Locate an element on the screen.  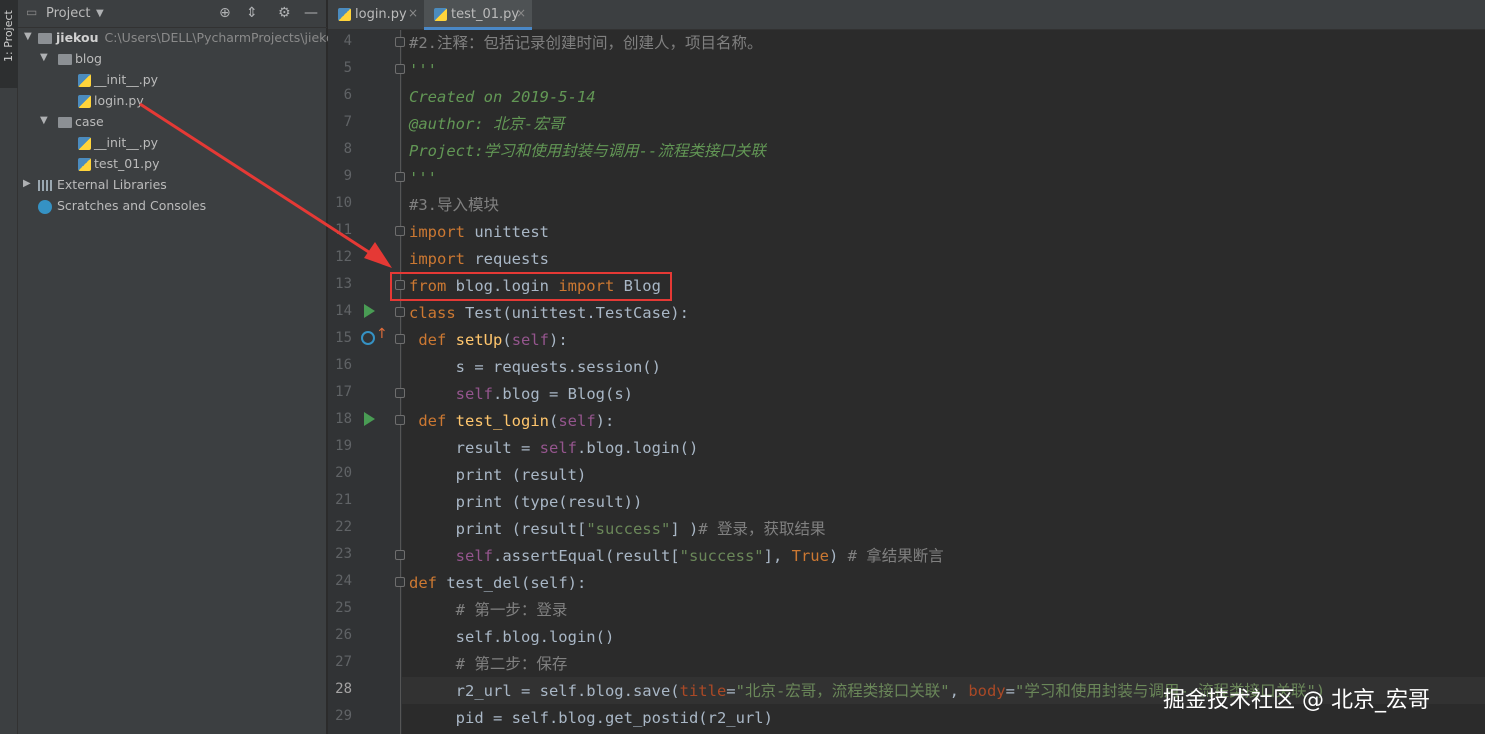
tree-item-path: C:\Users\DELL\PycharmProjects\jiekou is located at coordinates (223, 37).